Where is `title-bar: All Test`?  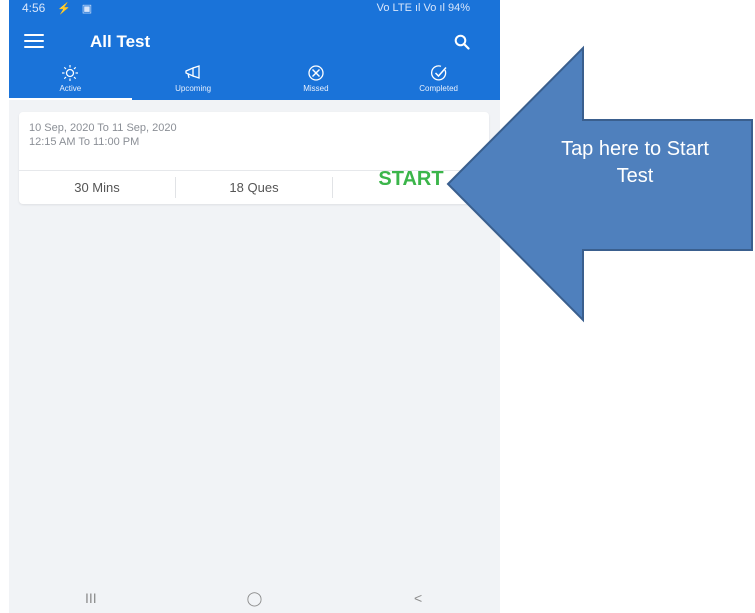
title-bar: All Test is located at coordinates (254, 44).